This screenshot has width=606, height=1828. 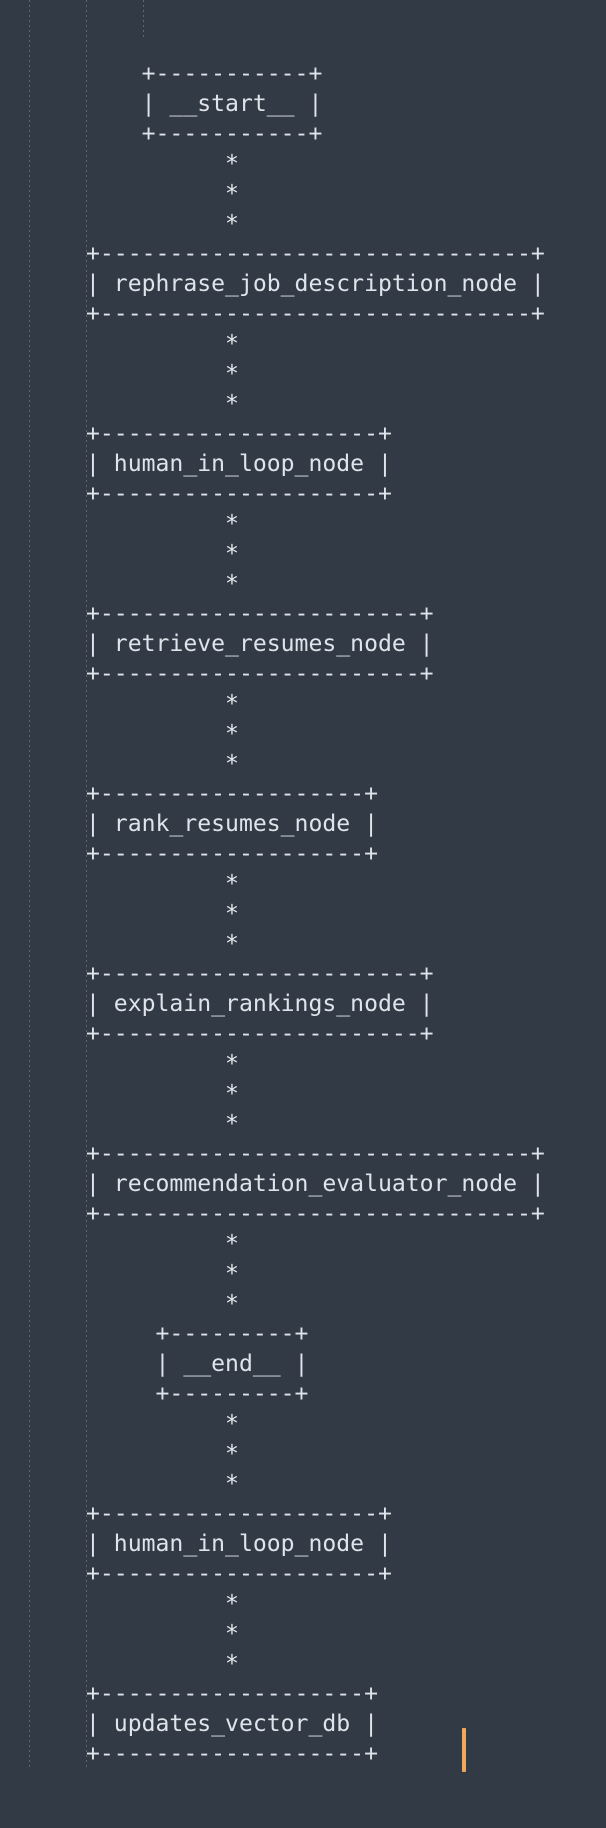 What do you see at coordinates (315, 1184) in the screenshot?
I see `graph-node: | recommendation_evaluator_node |` at bounding box center [315, 1184].